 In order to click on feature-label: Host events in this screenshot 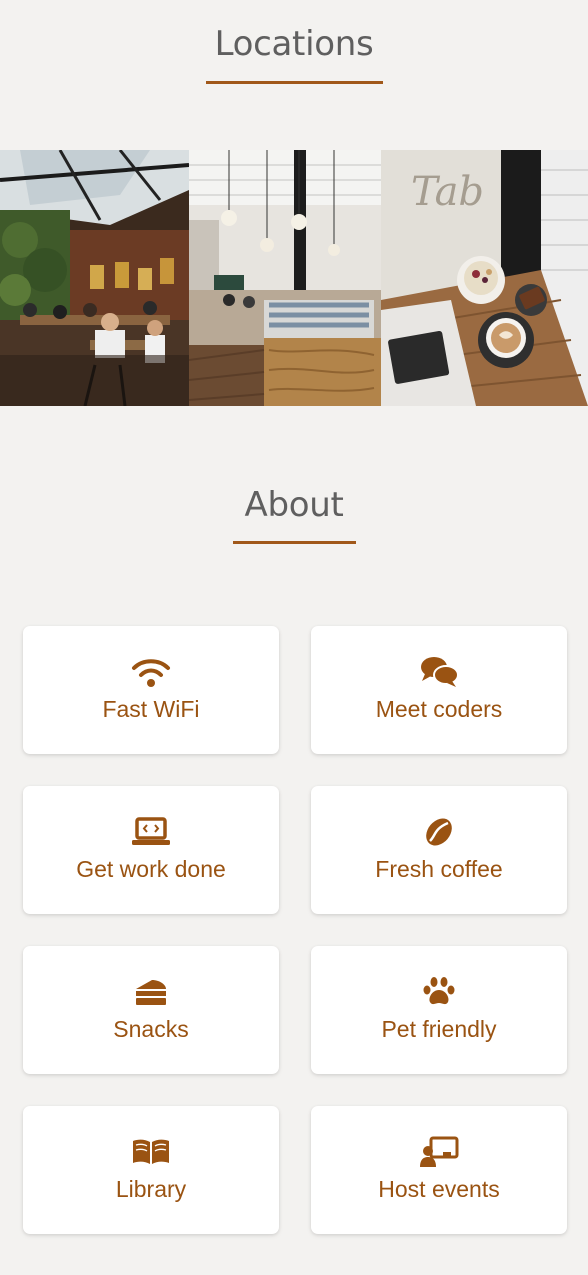, I will do `click(439, 1189)`.